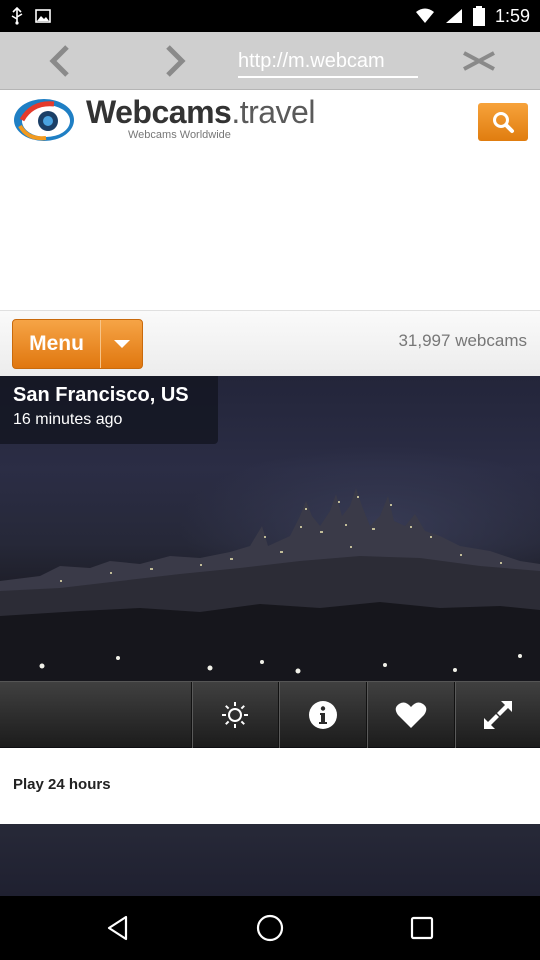 The image size is (540, 960). Describe the element at coordinates (462, 340) in the screenshot. I see `webcam-count: 31,997 webcams` at that location.